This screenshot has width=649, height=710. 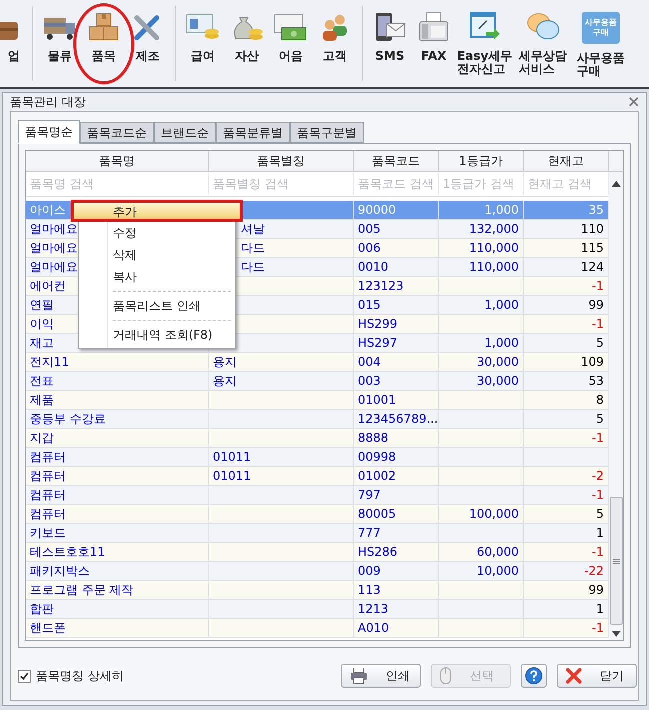 What do you see at coordinates (494, 229) in the screenshot?
I see `table-cell: 132,000` at bounding box center [494, 229].